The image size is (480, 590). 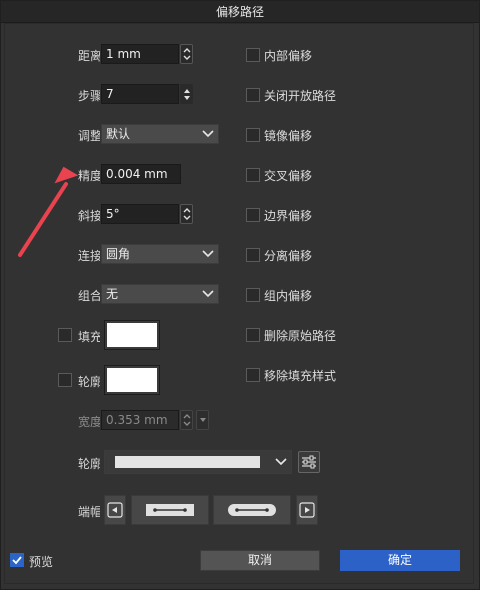 I want to click on checkmark-icon, so click(x=17, y=560).